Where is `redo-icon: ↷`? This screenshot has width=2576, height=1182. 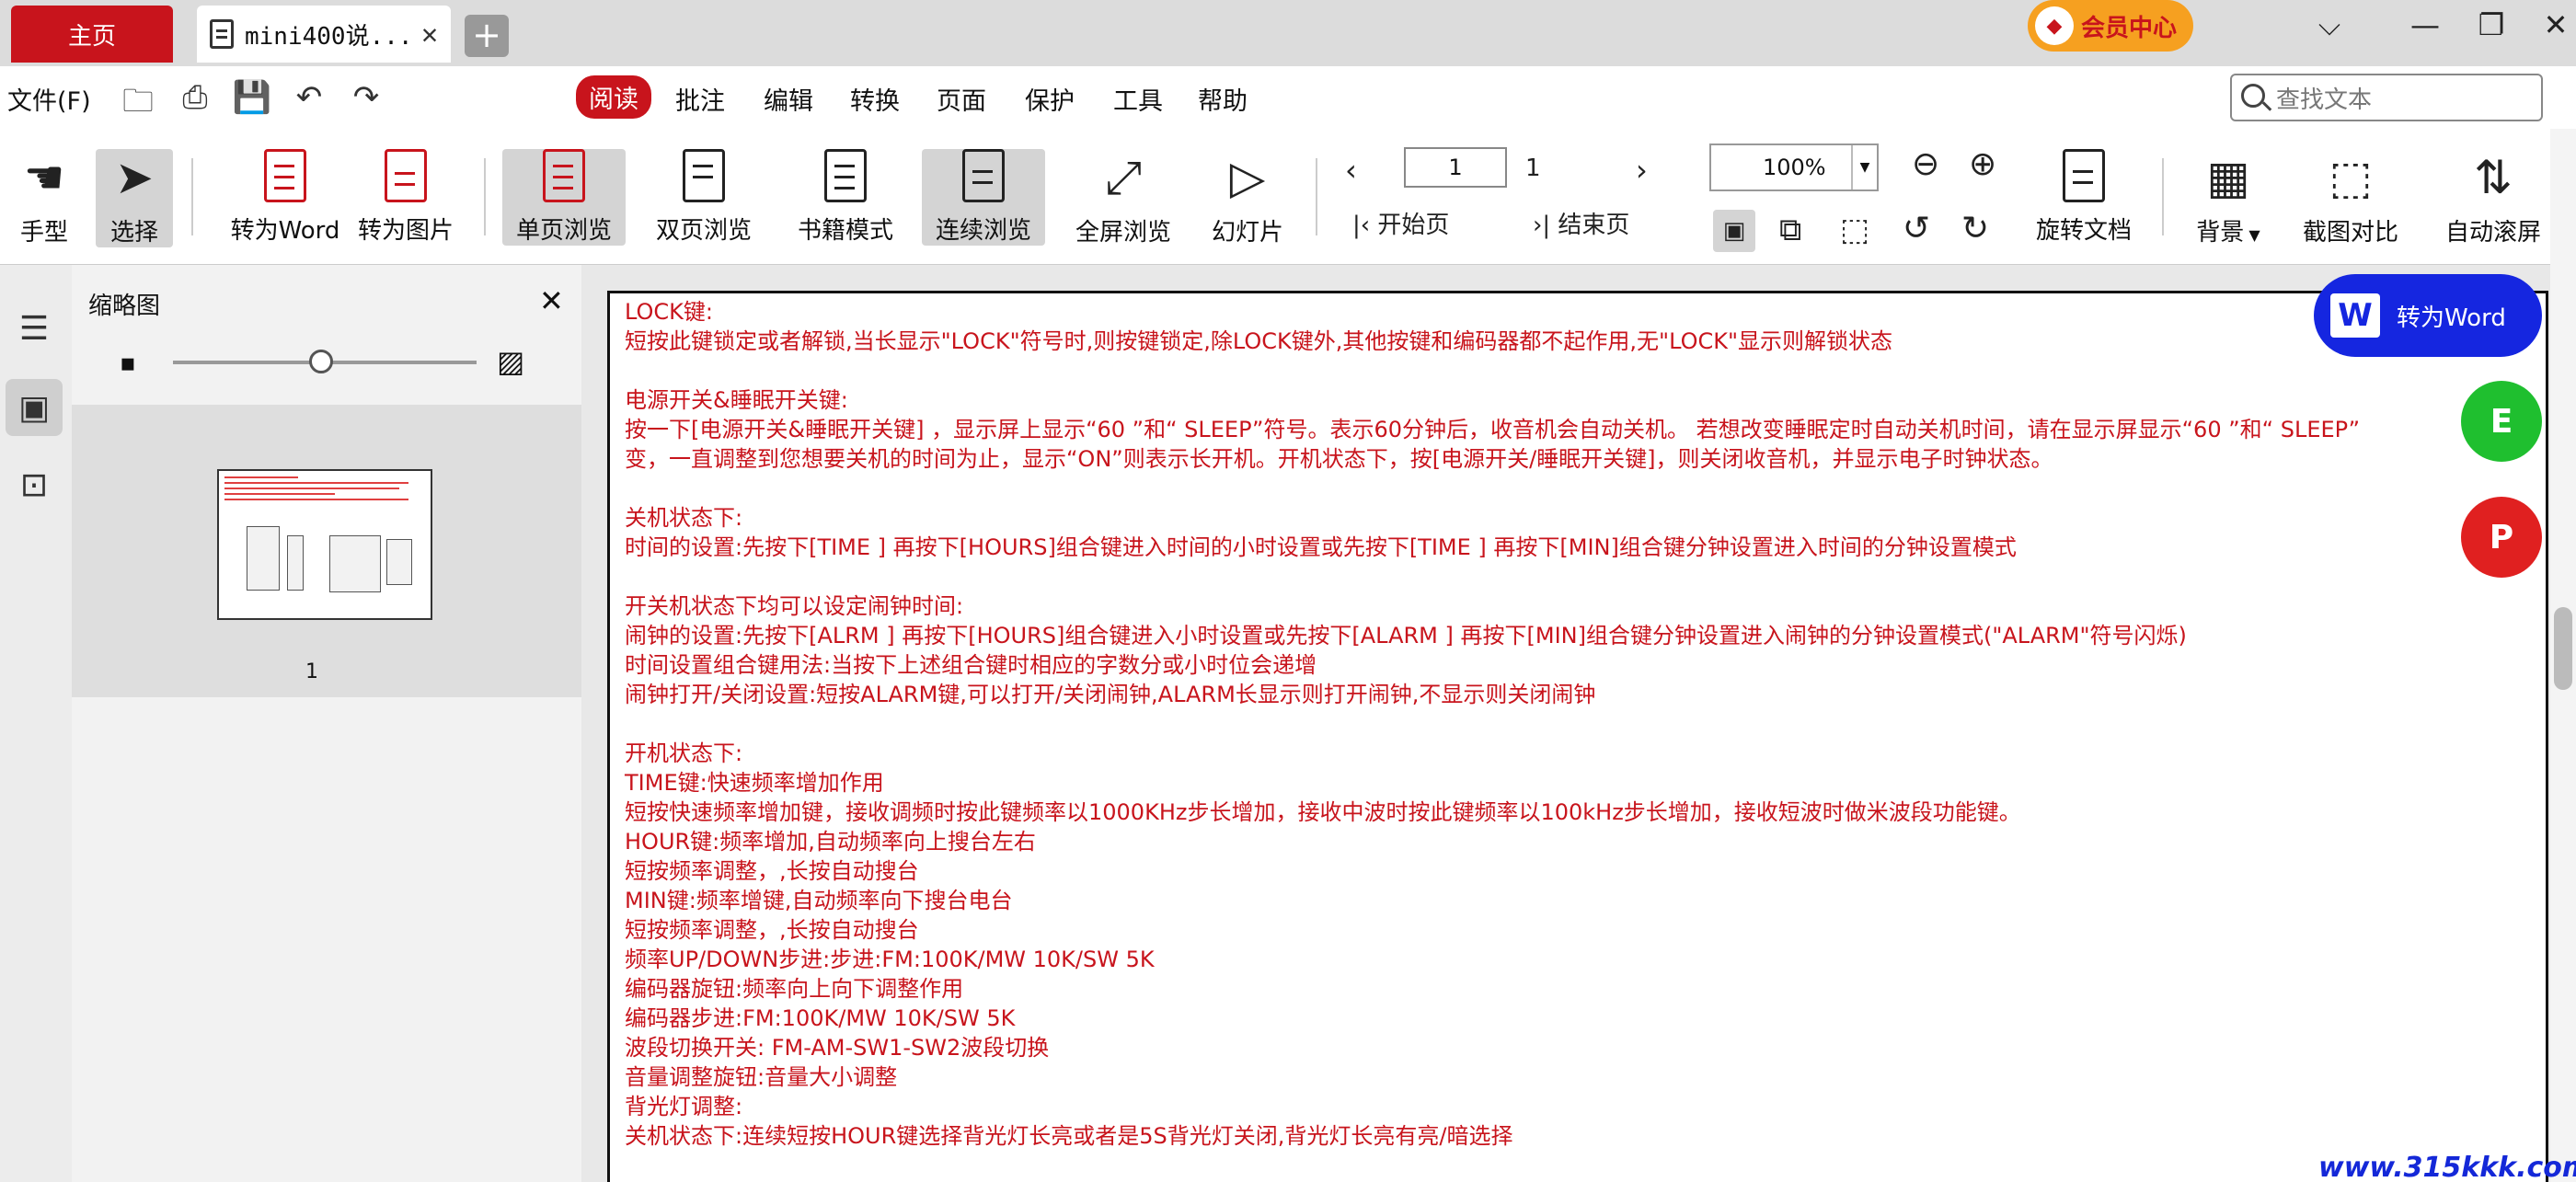
redo-icon: ↷ is located at coordinates (366, 97).